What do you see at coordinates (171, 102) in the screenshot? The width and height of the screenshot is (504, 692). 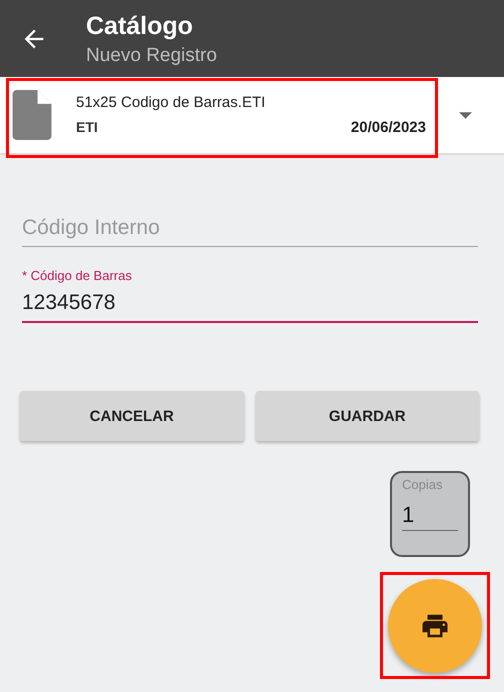 I see `file-name: 51x25 Codigo de Barras.ETI` at bounding box center [171, 102].